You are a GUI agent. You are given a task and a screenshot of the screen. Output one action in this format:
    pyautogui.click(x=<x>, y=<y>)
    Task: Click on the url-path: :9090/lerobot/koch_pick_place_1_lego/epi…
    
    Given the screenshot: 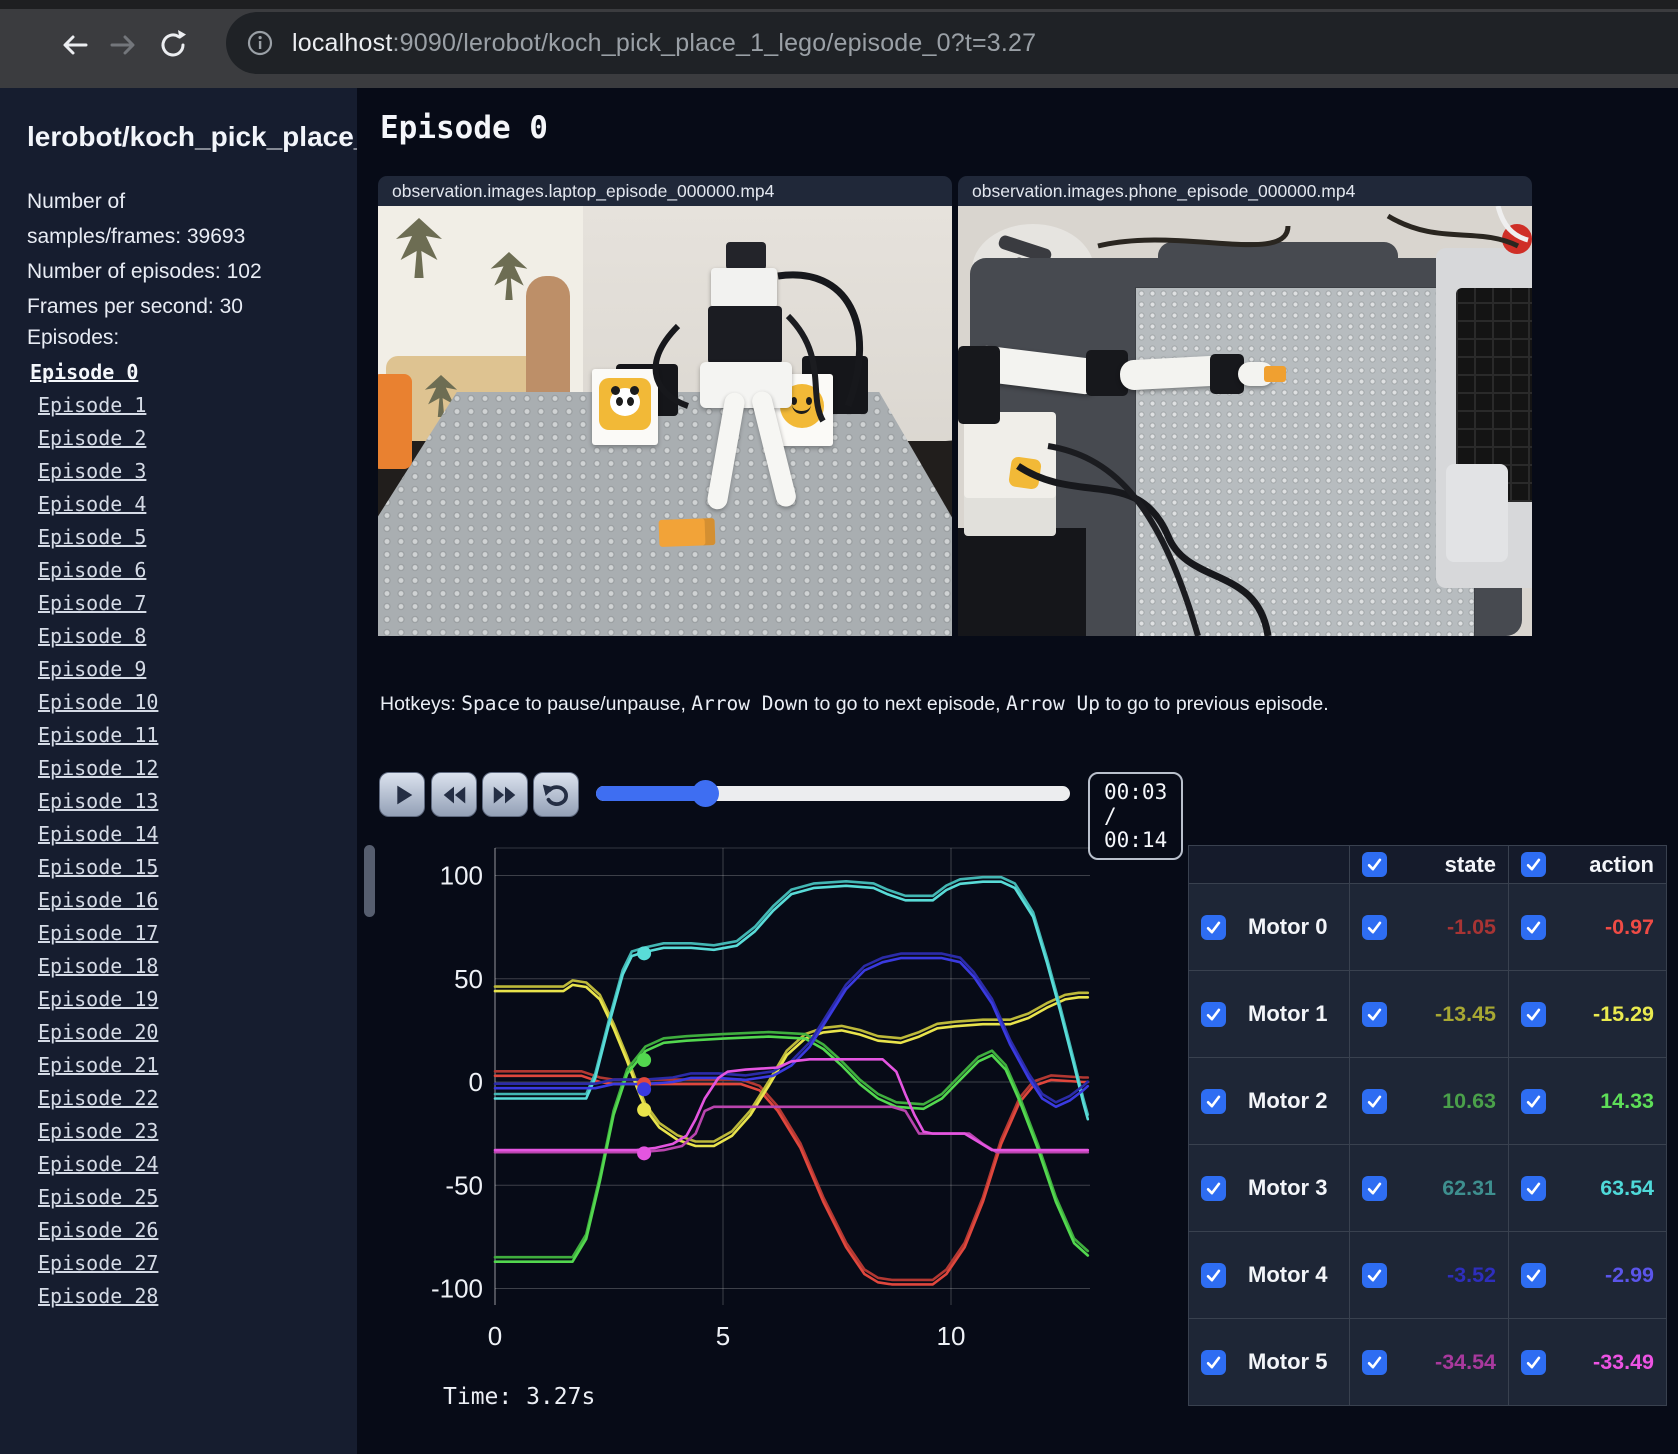 What is the action you would take?
    pyautogui.click(x=714, y=42)
    